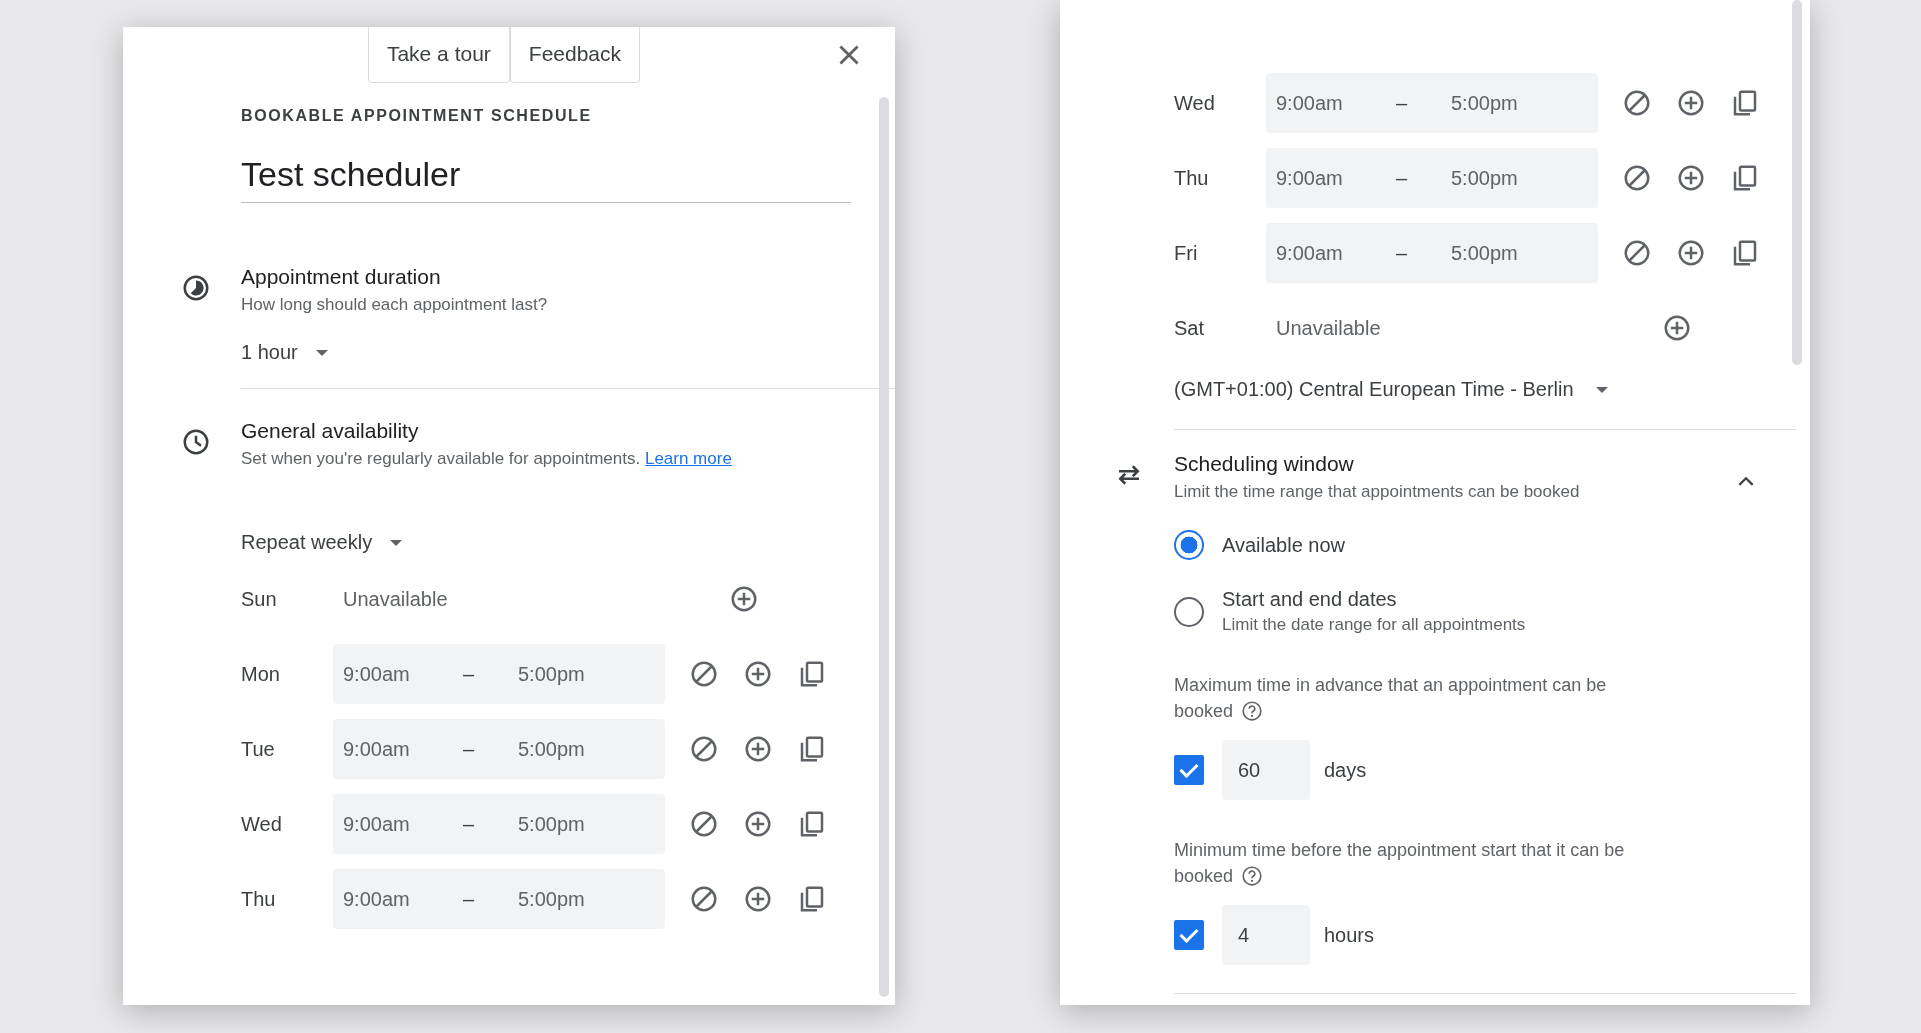 The width and height of the screenshot is (1921, 1033). Describe the element at coordinates (1190, 328) in the screenshot. I see `day-label: Sat` at that location.